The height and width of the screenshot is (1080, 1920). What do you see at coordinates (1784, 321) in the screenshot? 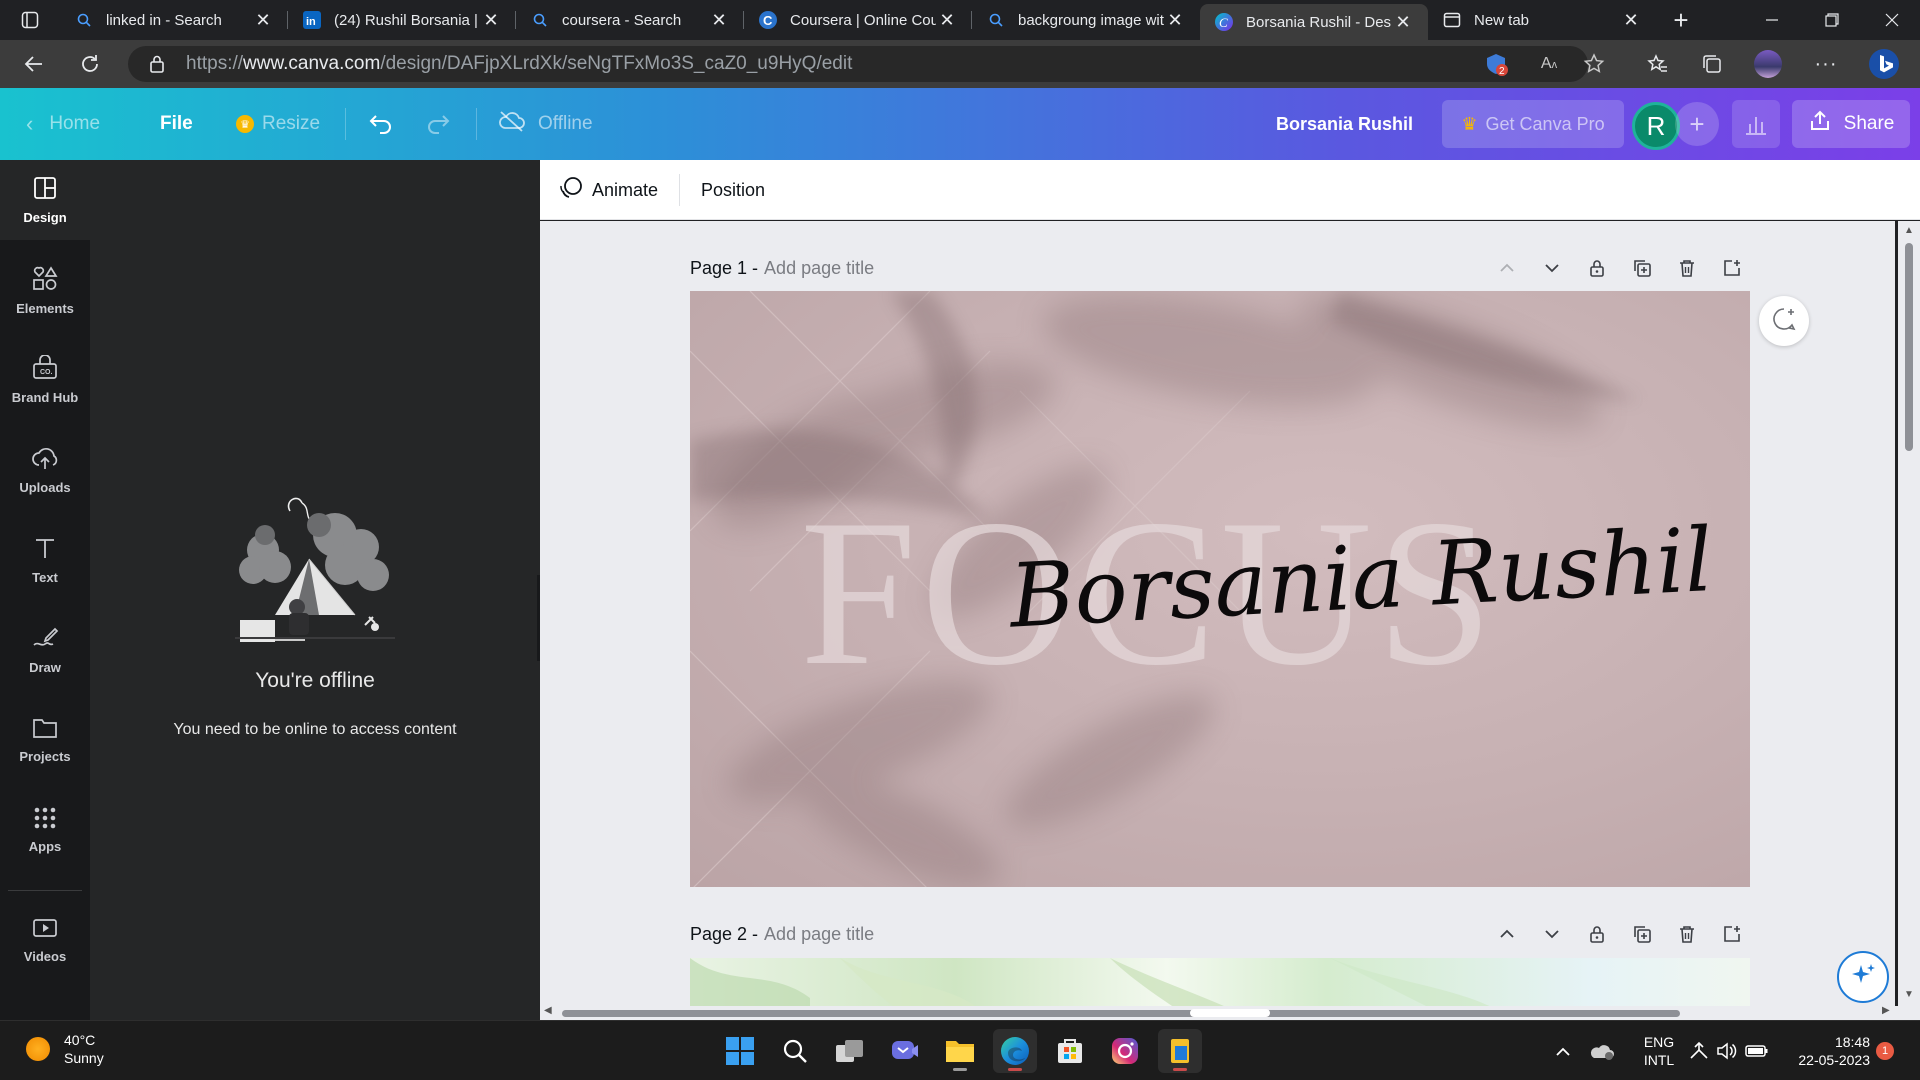
I see `add-comment-button` at bounding box center [1784, 321].